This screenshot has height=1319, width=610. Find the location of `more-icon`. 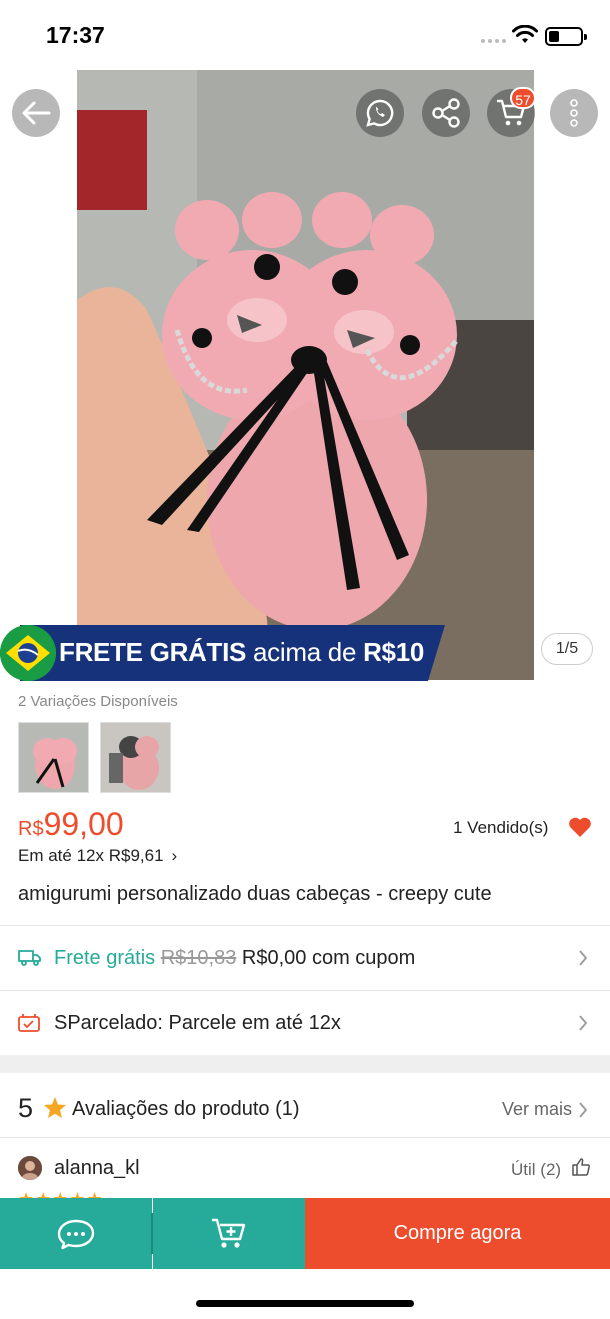

more-icon is located at coordinates (574, 113).